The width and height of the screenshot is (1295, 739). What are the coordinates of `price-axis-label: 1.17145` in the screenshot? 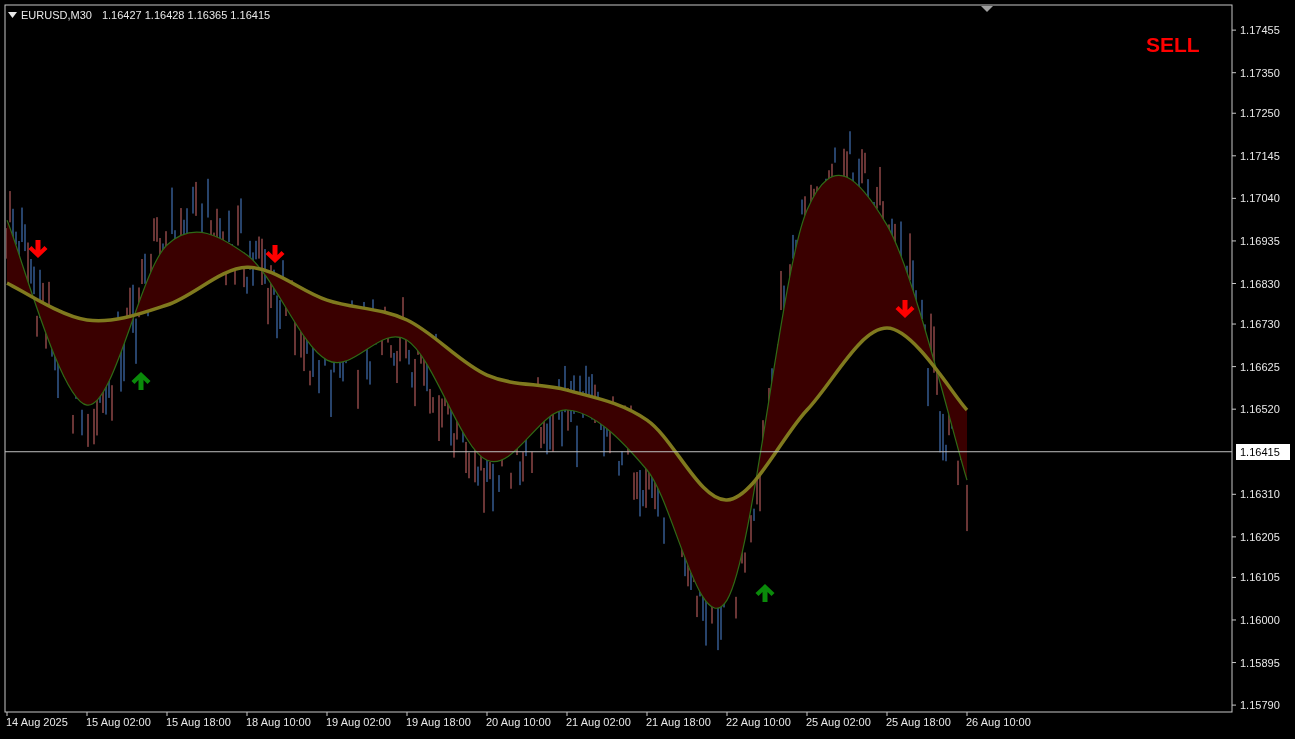 It's located at (1260, 155).